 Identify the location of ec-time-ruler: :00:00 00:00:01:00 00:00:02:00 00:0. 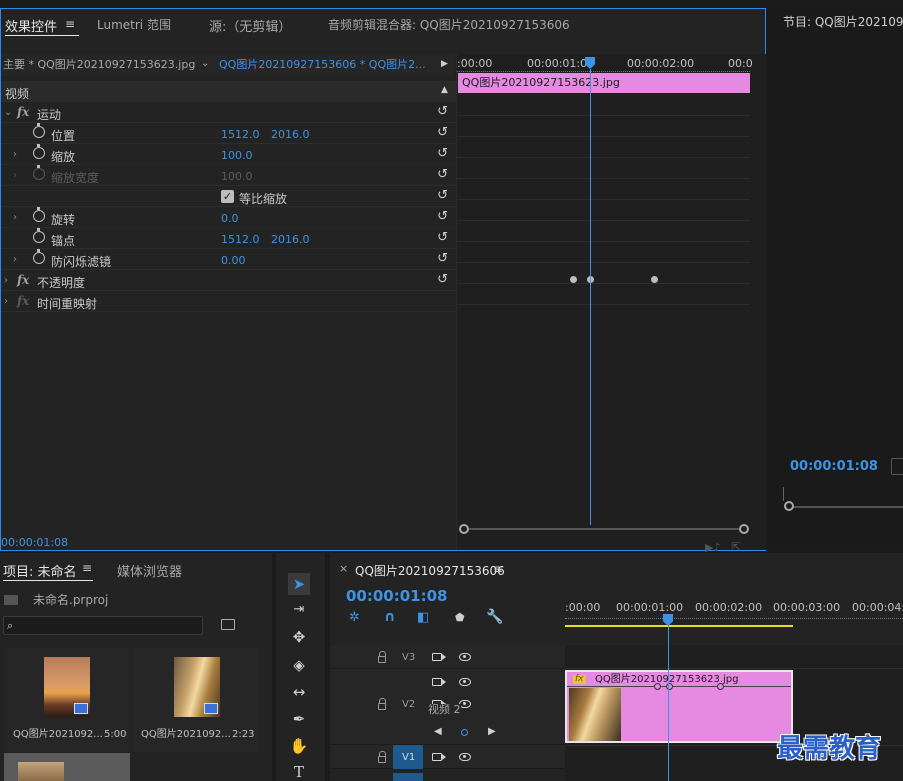
(605, 64).